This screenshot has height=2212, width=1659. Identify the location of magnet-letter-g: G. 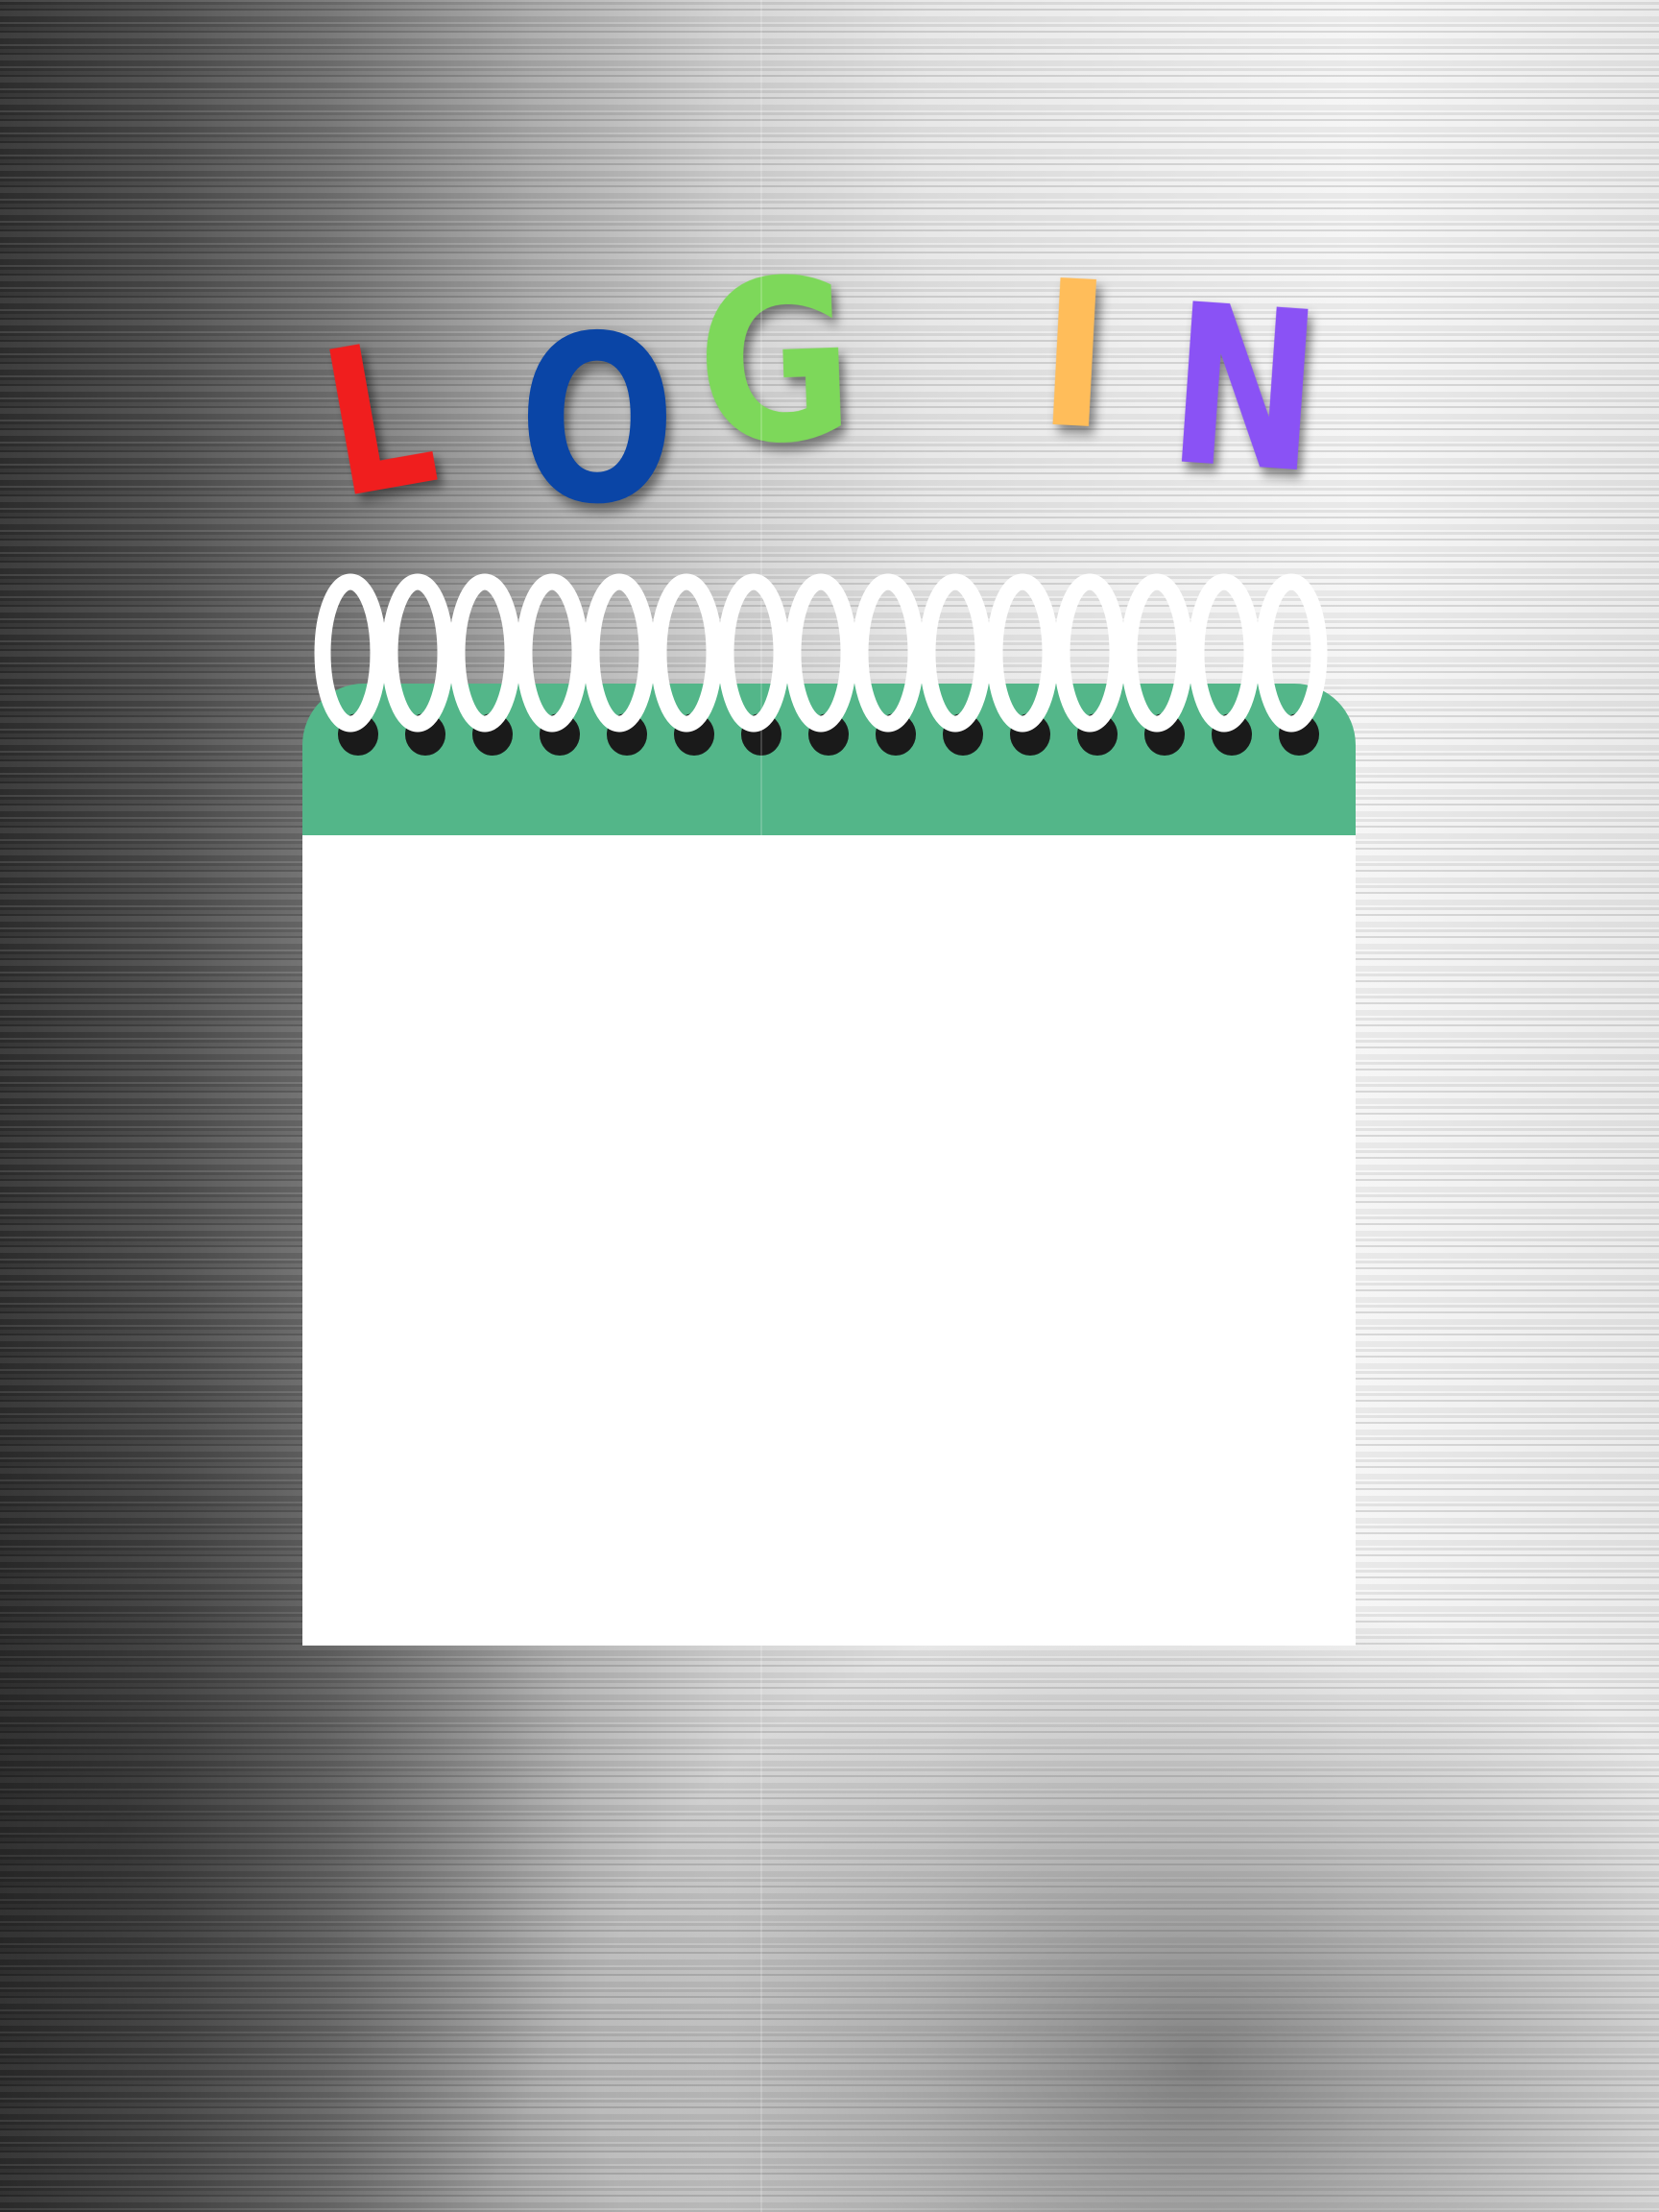
(774, 362).